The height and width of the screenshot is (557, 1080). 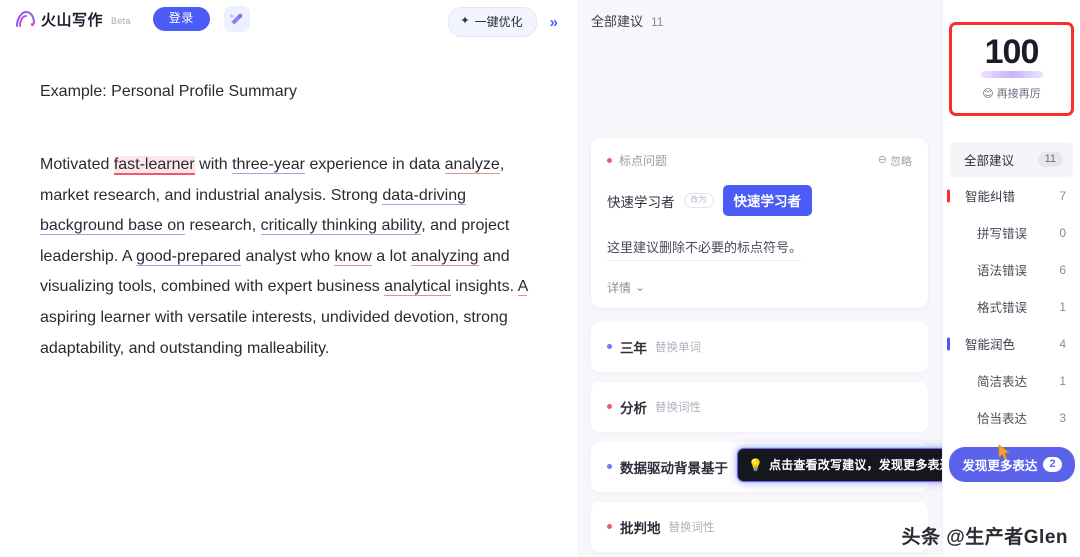 I want to click on category-row-智能润色: 智能润色 4, so click(x=1011, y=343).